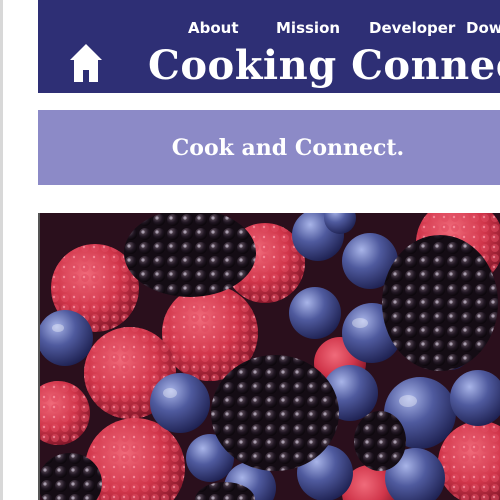 The width and height of the screenshot is (500, 500). I want to click on house-icon, so click(86, 63).